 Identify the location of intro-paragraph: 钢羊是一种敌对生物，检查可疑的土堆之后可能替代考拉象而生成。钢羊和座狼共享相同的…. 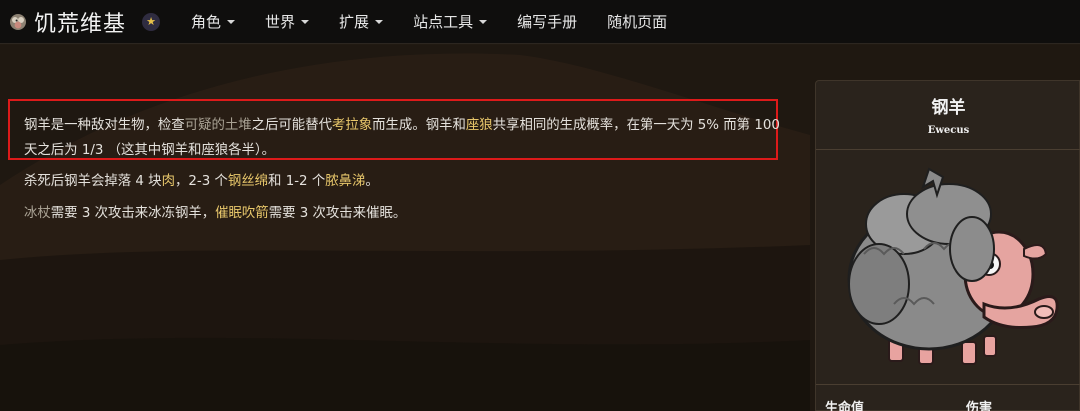
(404, 138).